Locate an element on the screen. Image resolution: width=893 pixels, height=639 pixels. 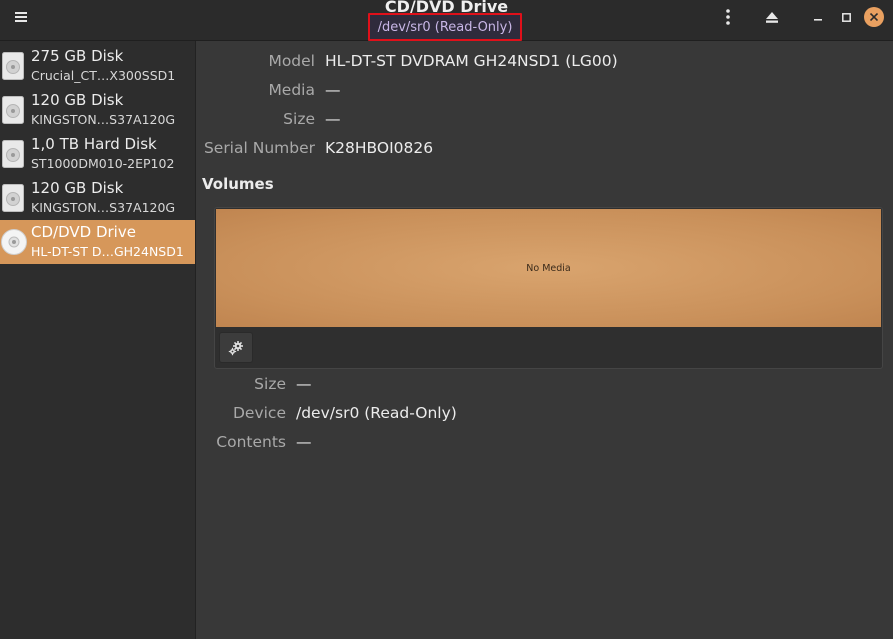
eject-button is located at coordinates (772, 17).